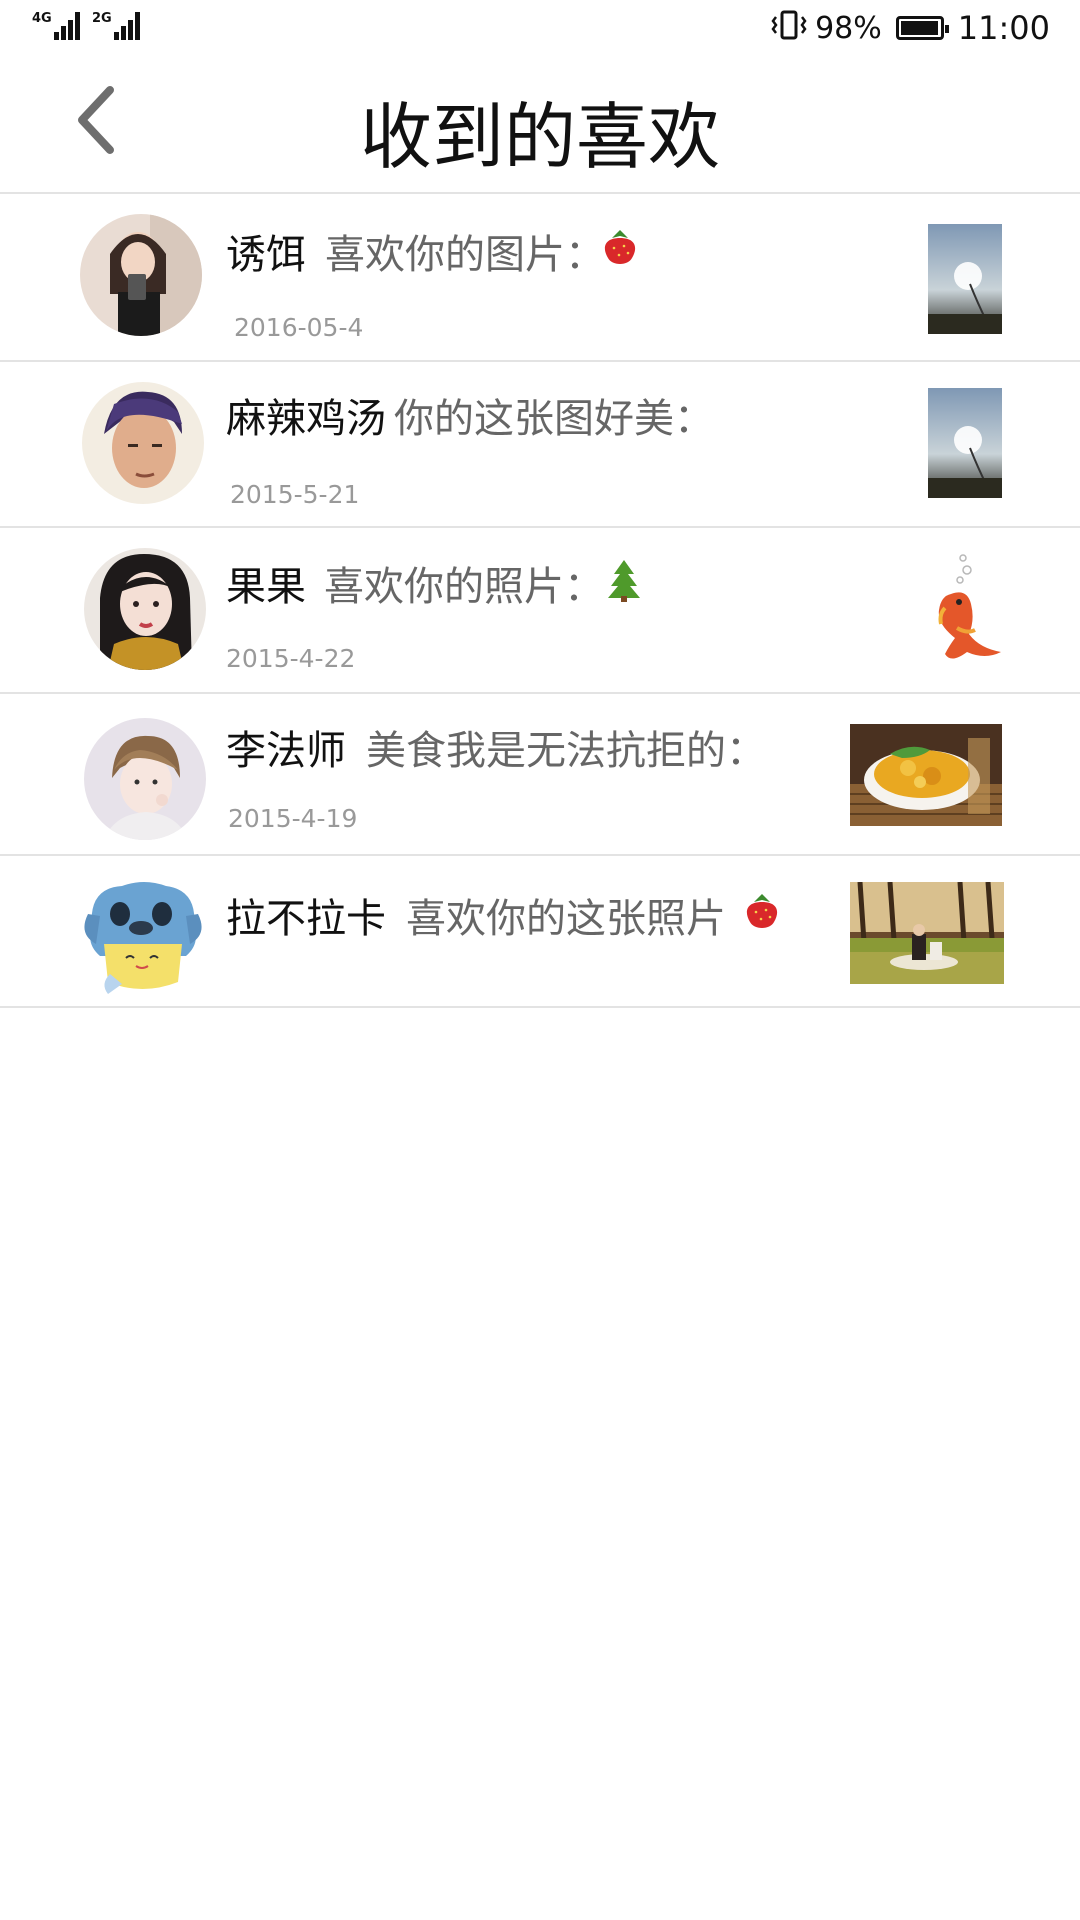  I want to click on like-message: 喜欢你的照片：, so click(464, 587).